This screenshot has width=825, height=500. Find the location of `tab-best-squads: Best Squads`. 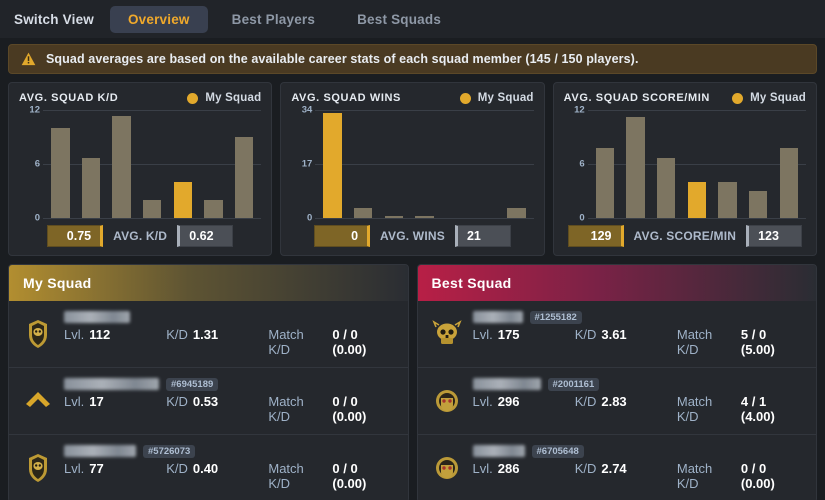

tab-best-squads: Best Squads is located at coordinates (399, 19).